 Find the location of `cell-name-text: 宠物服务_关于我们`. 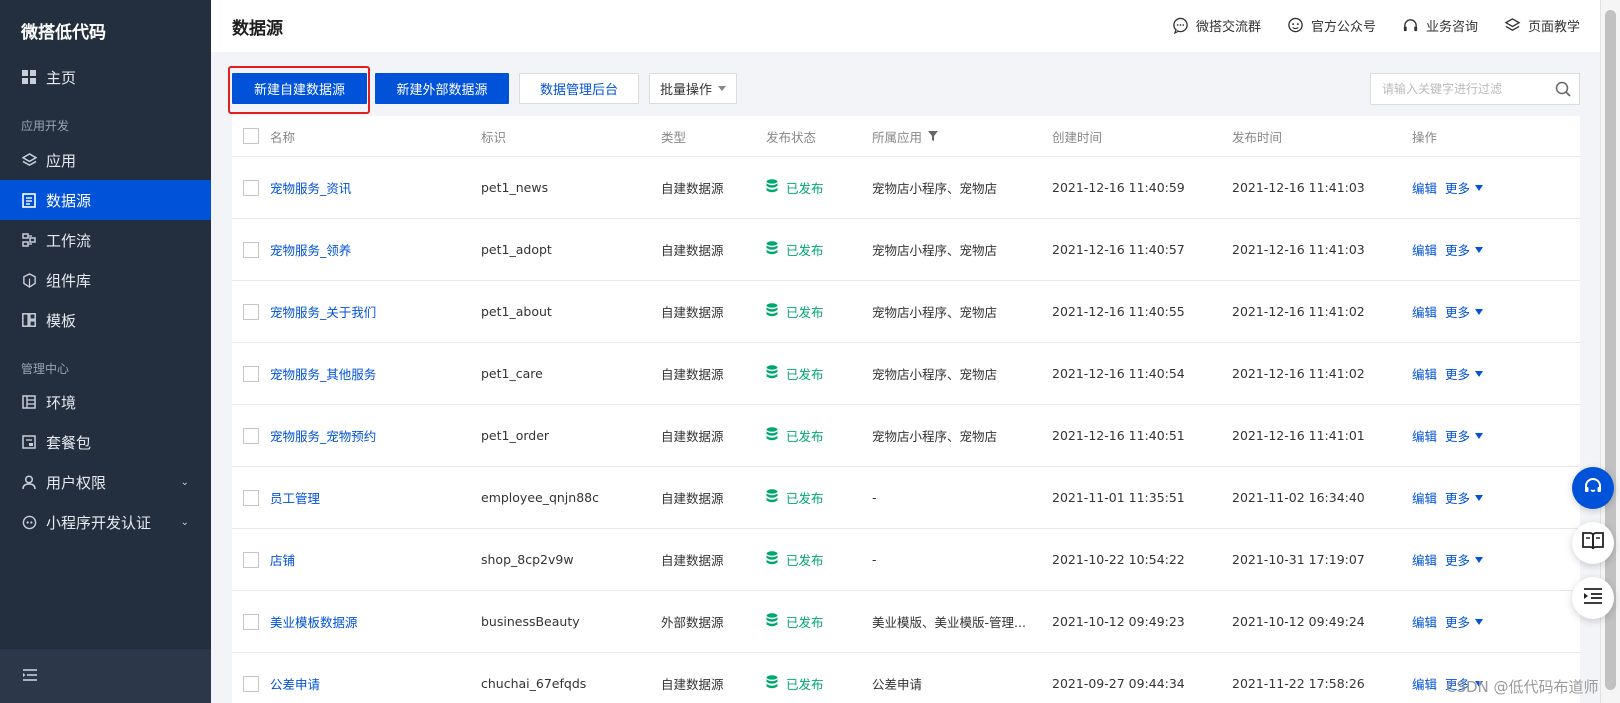

cell-name-text: 宠物服务_关于我们 is located at coordinates (323, 311).